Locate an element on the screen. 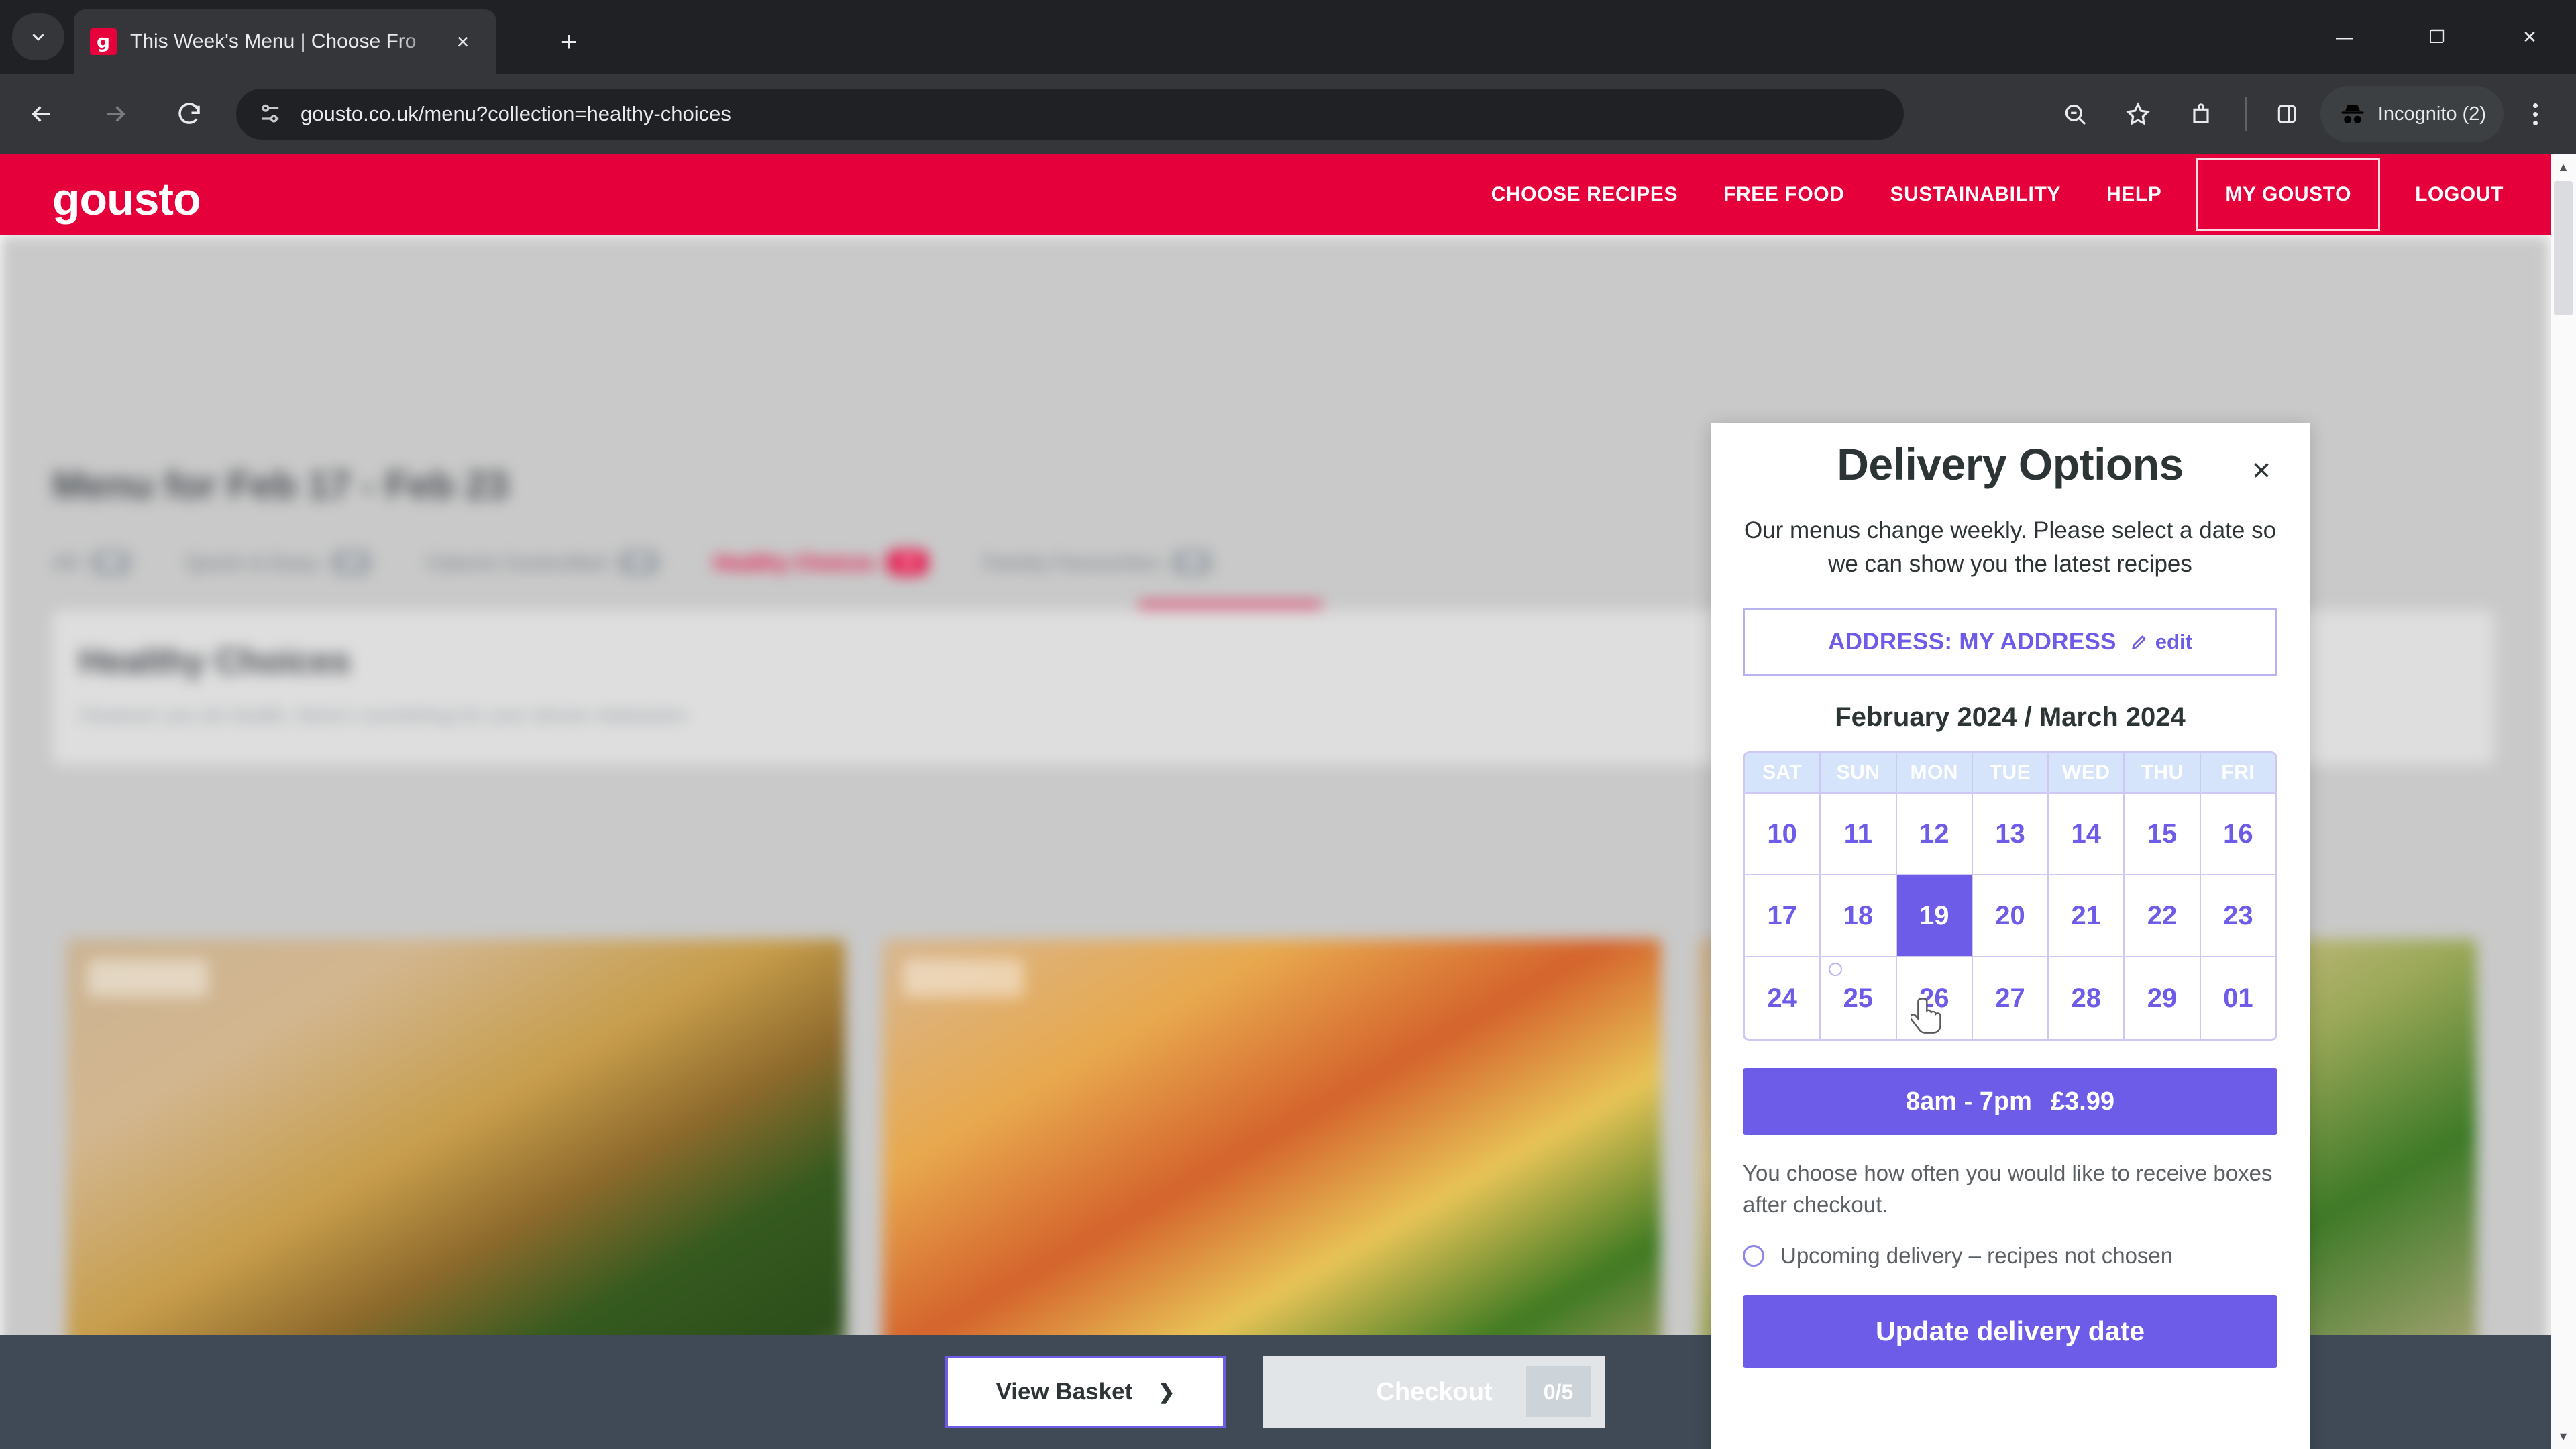 The image size is (2576, 1449). address-row: ADDRESS: MY ADDRESS edit is located at coordinates (2010, 642).